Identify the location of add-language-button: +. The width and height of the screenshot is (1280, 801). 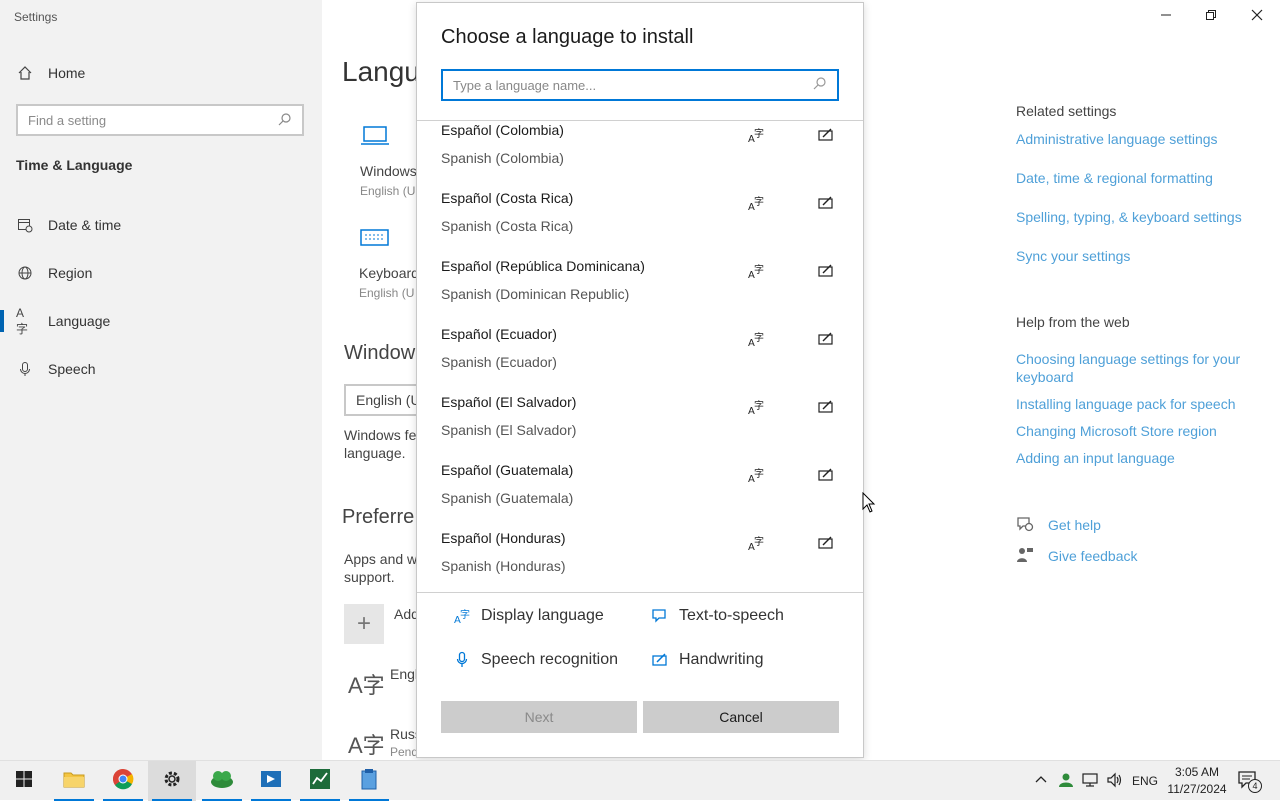
(364, 624).